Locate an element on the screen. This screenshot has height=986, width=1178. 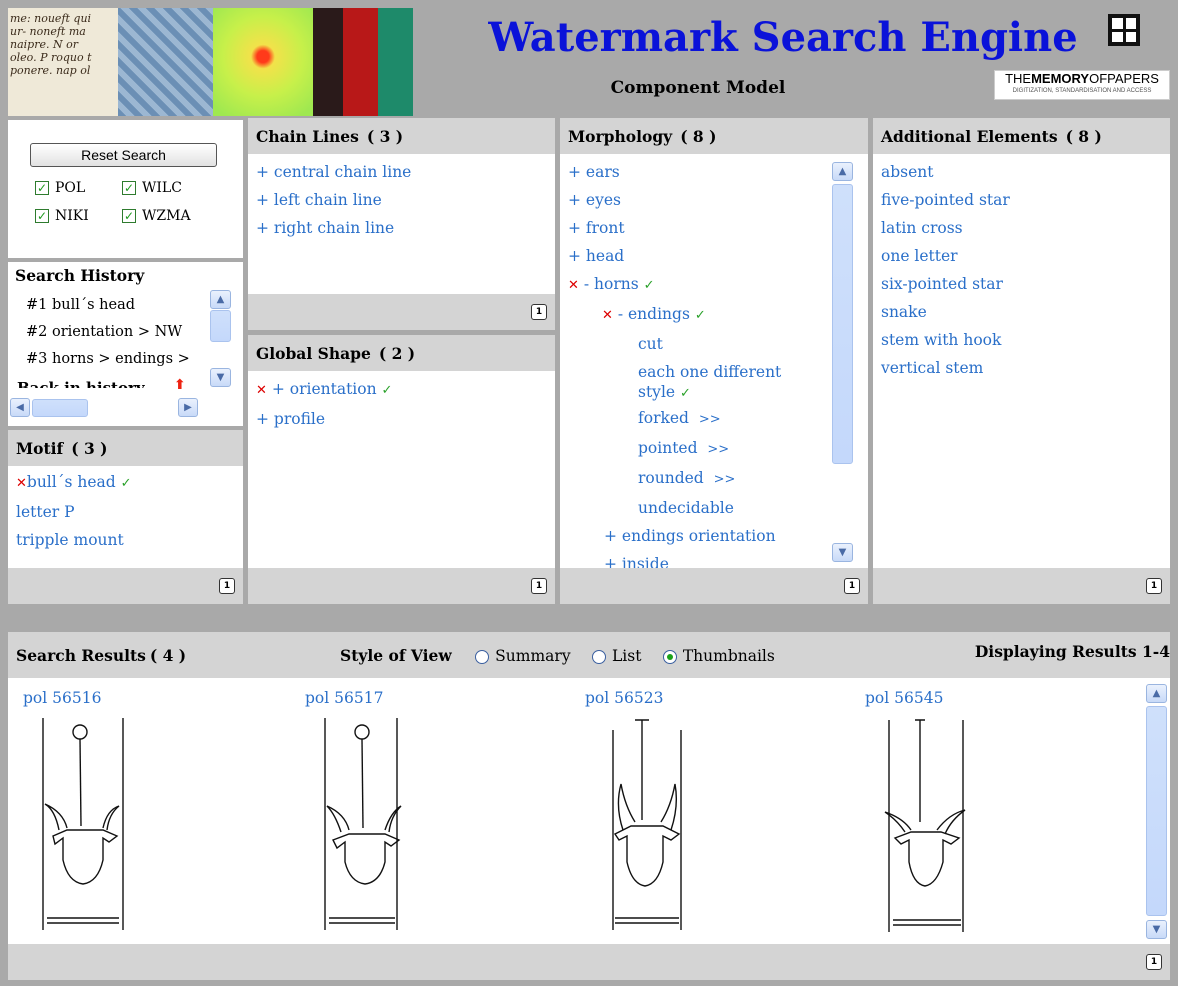
morphology-item-horns: ✕ - horns ✓ is located at coordinates (698, 285).